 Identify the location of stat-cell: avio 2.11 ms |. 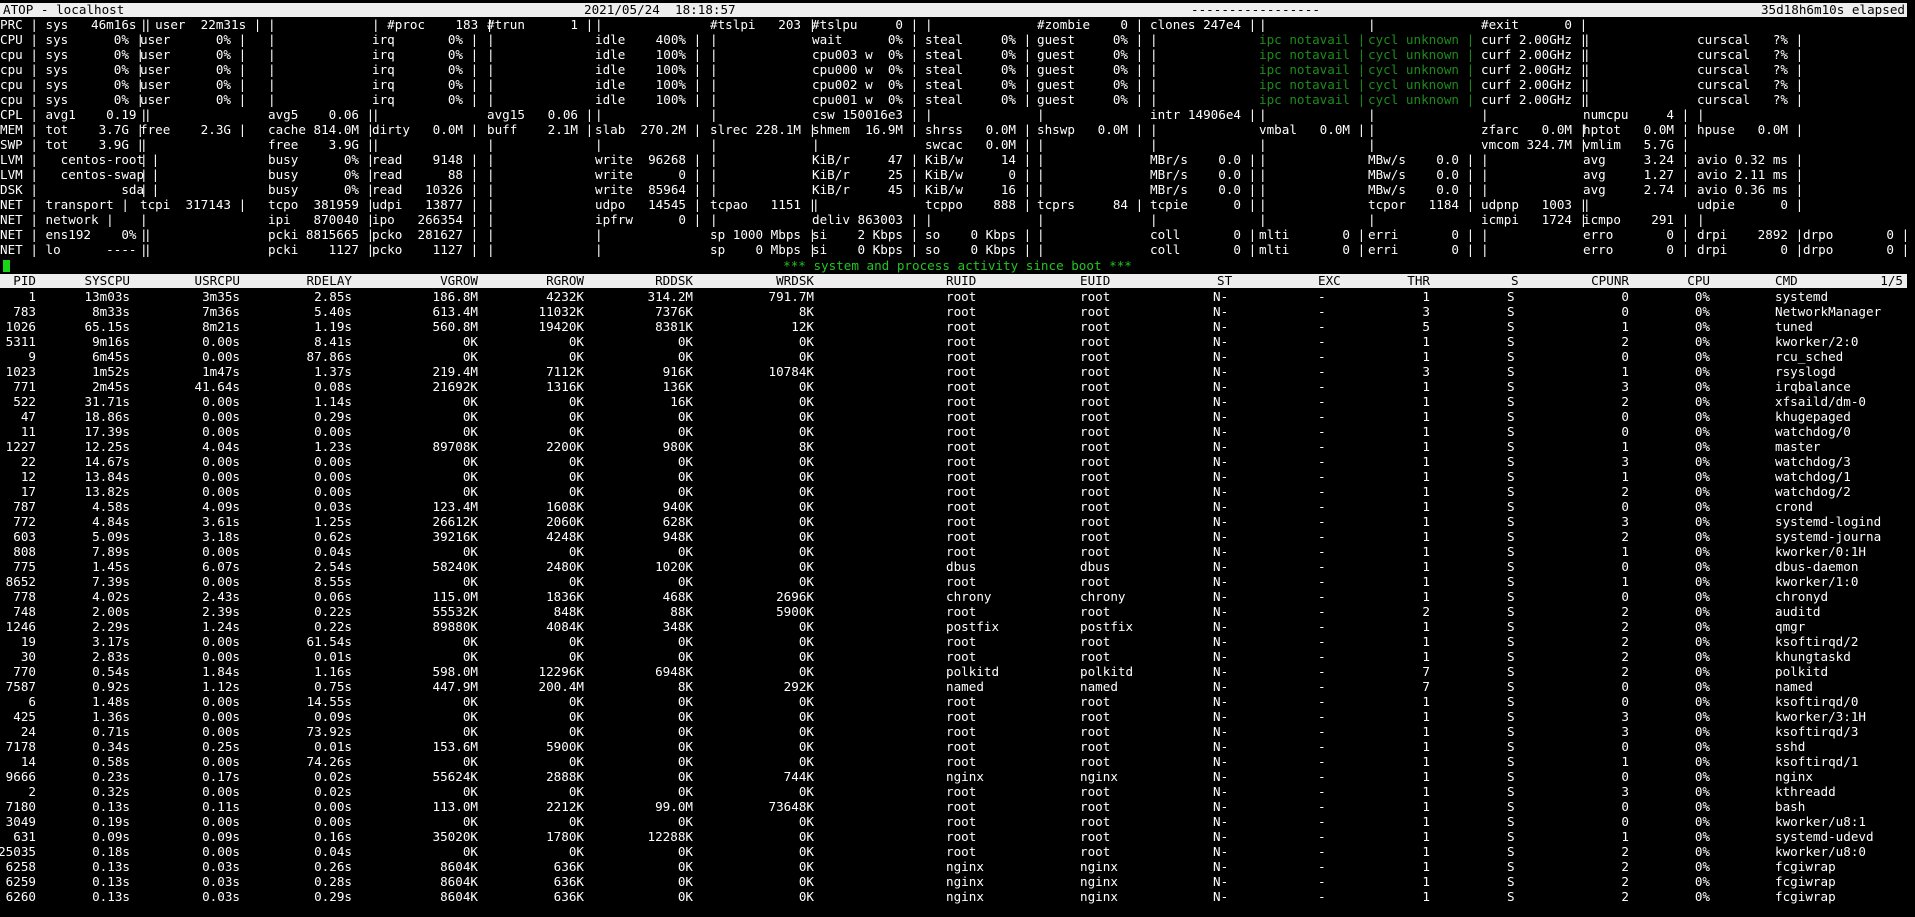
(1750, 174).